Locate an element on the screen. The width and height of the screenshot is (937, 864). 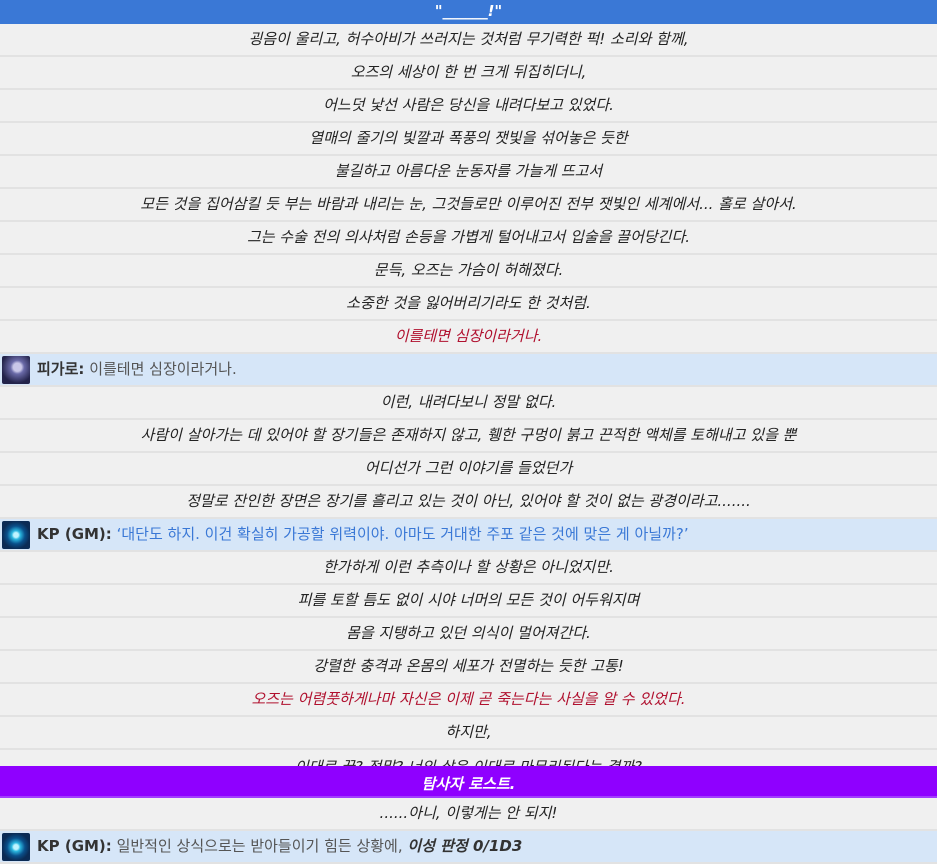
narration-line: 문득, 오즈는 가슴이 허해졌다. is located at coordinates (468, 271).